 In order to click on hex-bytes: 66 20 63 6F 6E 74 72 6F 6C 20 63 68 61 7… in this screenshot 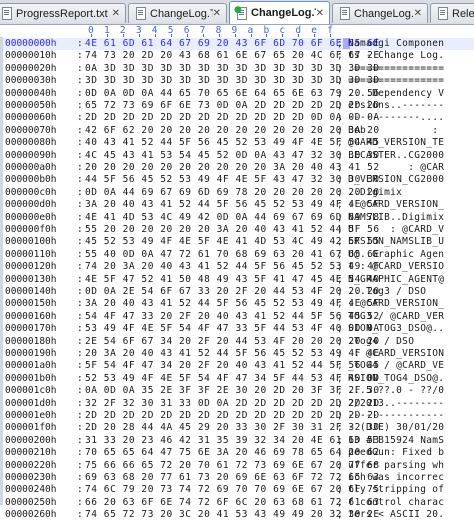, I will do `click(232, 503)`.